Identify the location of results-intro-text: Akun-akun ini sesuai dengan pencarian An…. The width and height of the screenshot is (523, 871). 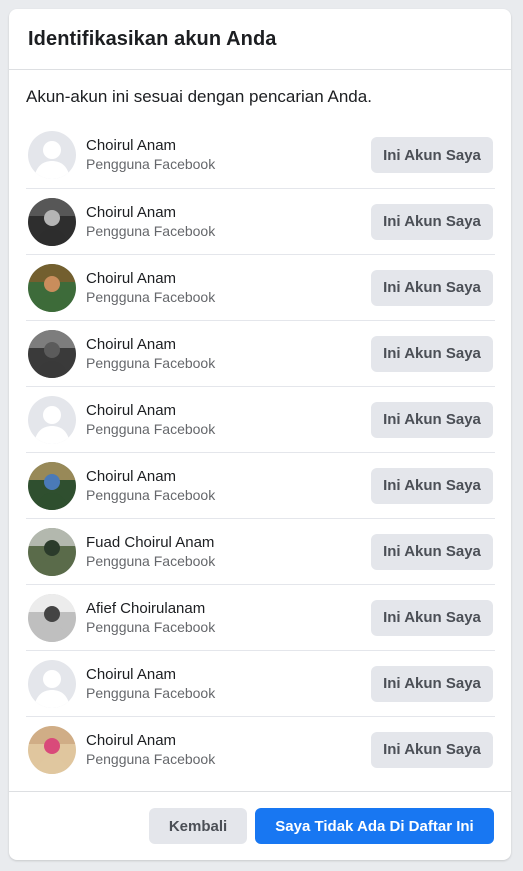
(199, 96).